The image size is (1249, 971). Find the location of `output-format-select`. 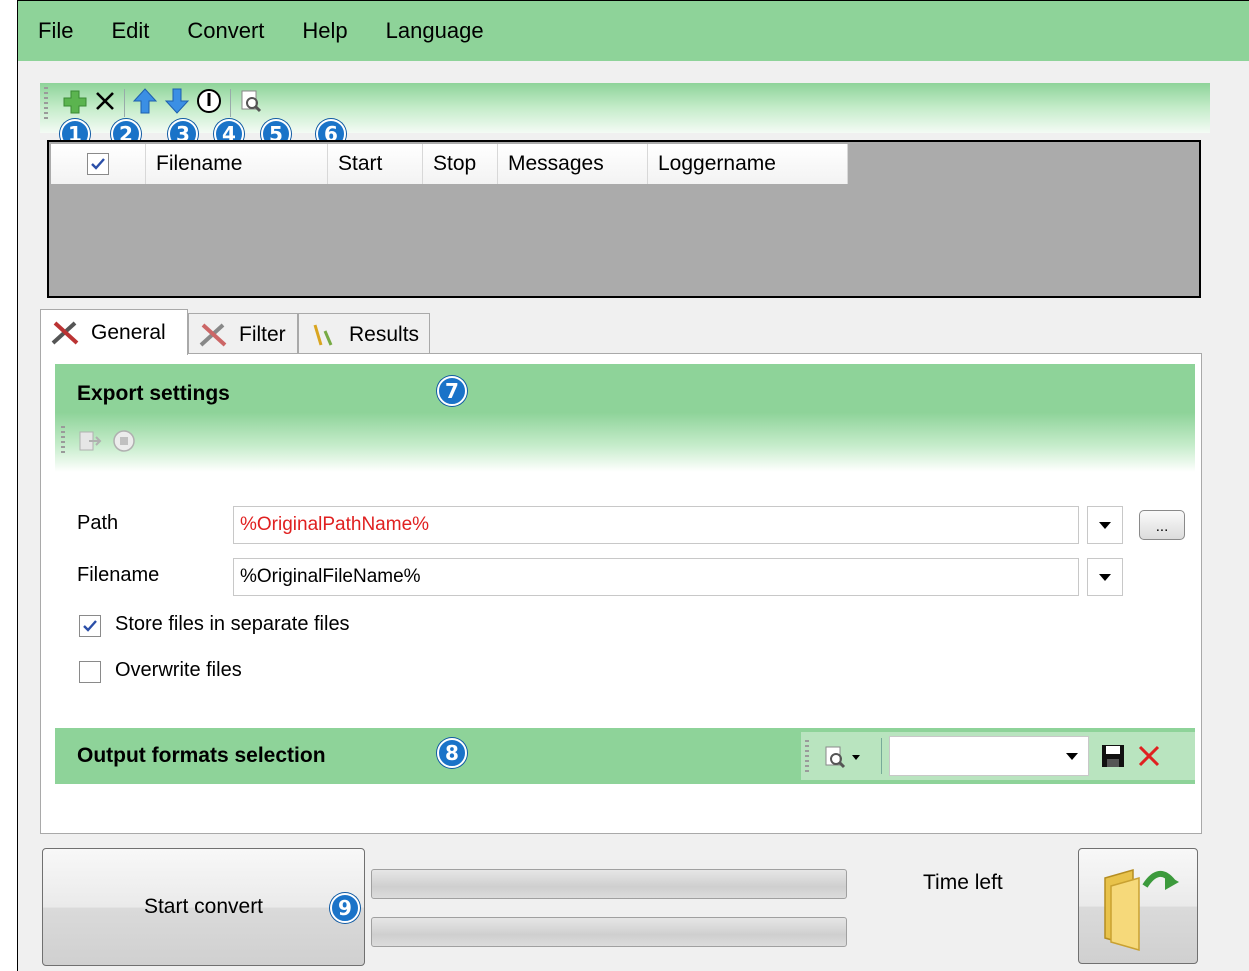

output-format-select is located at coordinates (989, 756).